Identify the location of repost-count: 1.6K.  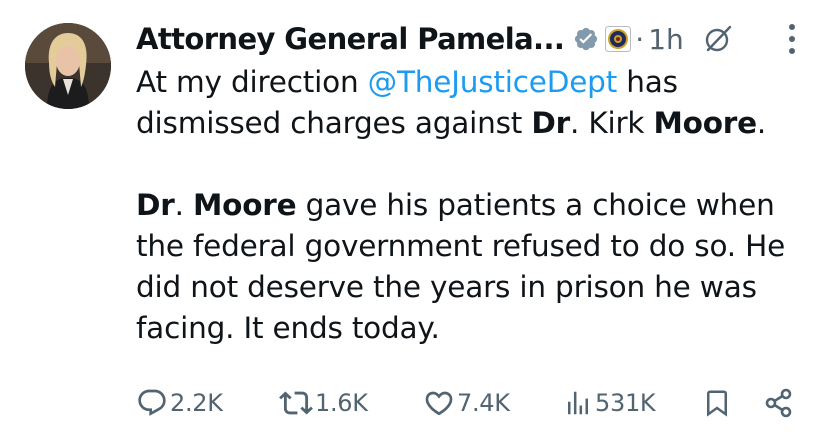
(341, 403).